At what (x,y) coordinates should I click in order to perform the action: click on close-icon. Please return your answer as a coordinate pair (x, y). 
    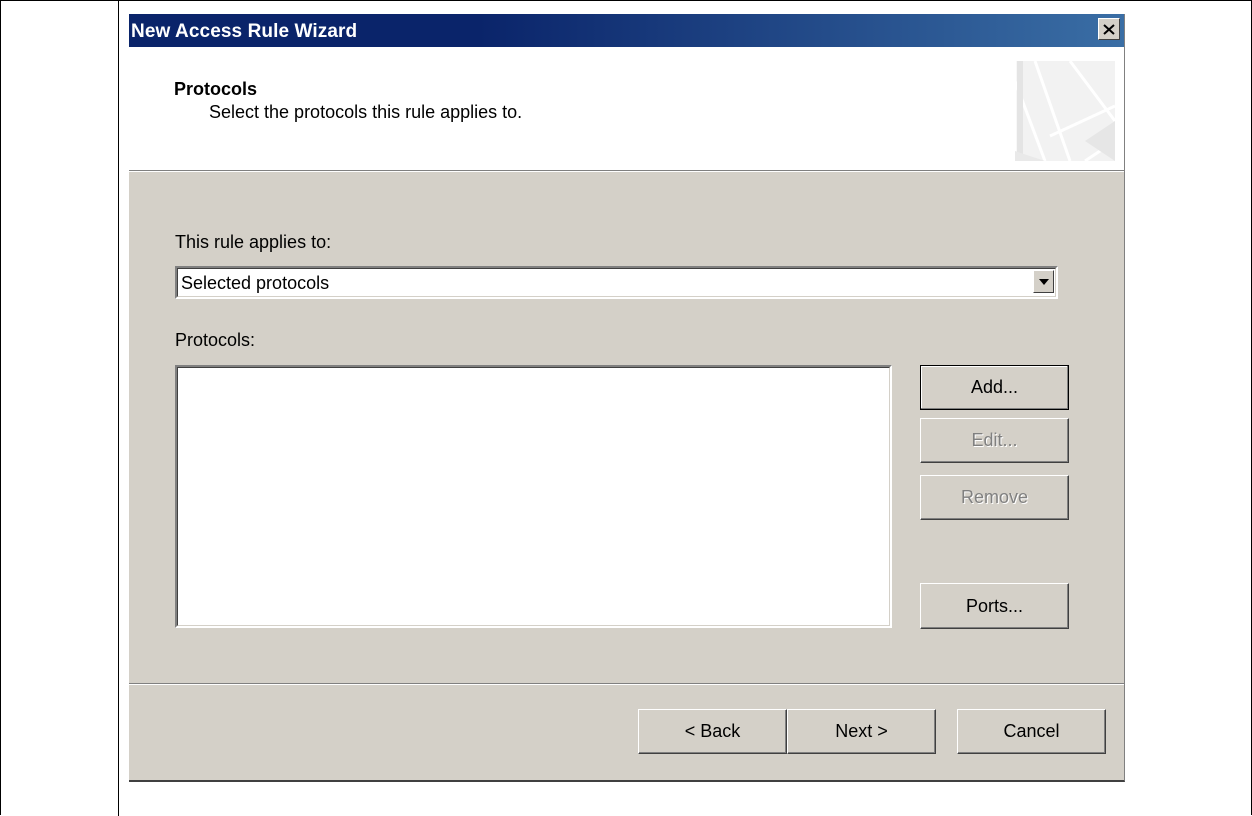
    Looking at the image, I should click on (1109, 29).